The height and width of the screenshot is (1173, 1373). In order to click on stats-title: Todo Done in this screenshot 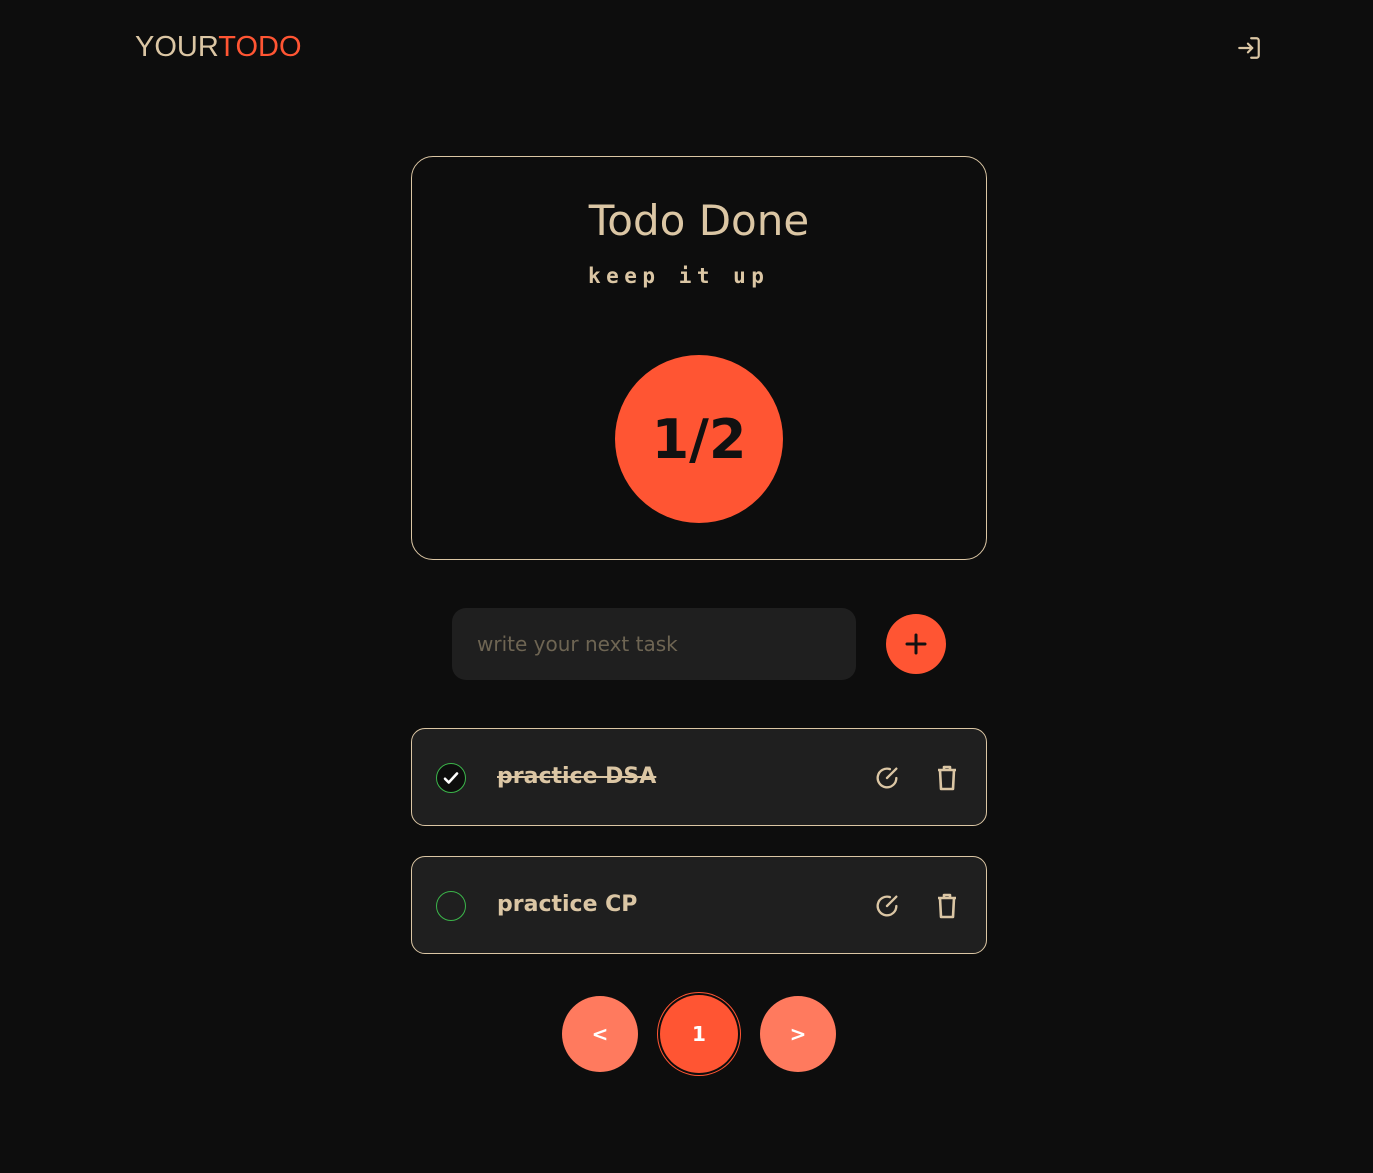, I will do `click(699, 220)`.